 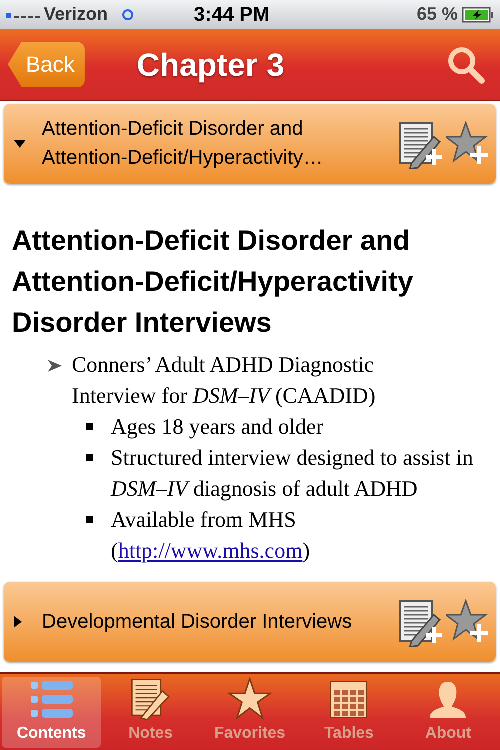 What do you see at coordinates (213, 282) in the screenshot?
I see `section-heading: Attention-Deficit Disorder and Attention-Deficit/Hyperactivity Disorder Interviews` at bounding box center [213, 282].